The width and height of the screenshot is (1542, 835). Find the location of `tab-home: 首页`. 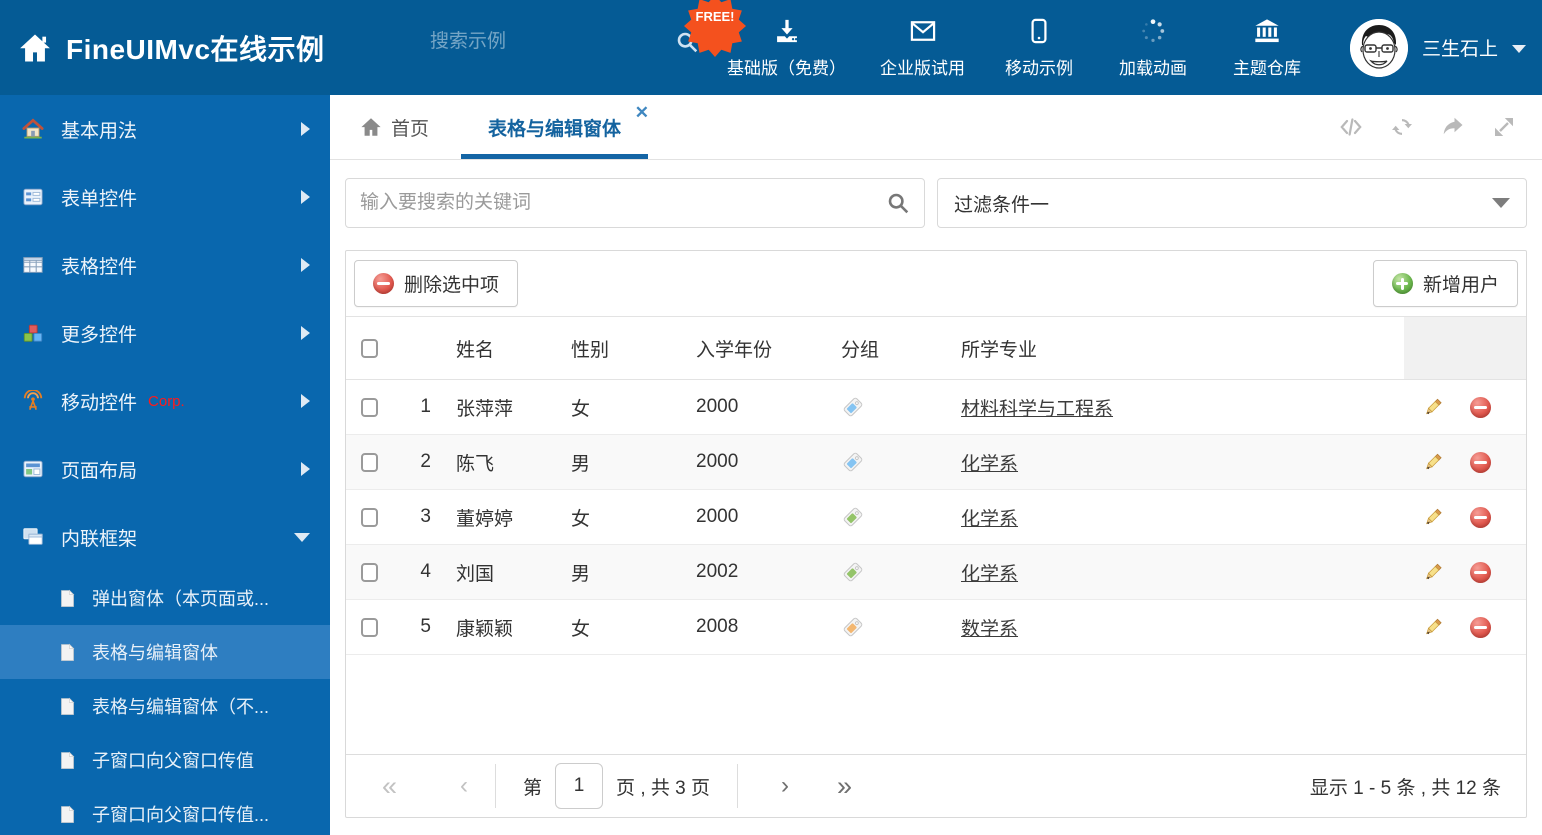

tab-home: 首页 is located at coordinates (394, 127).